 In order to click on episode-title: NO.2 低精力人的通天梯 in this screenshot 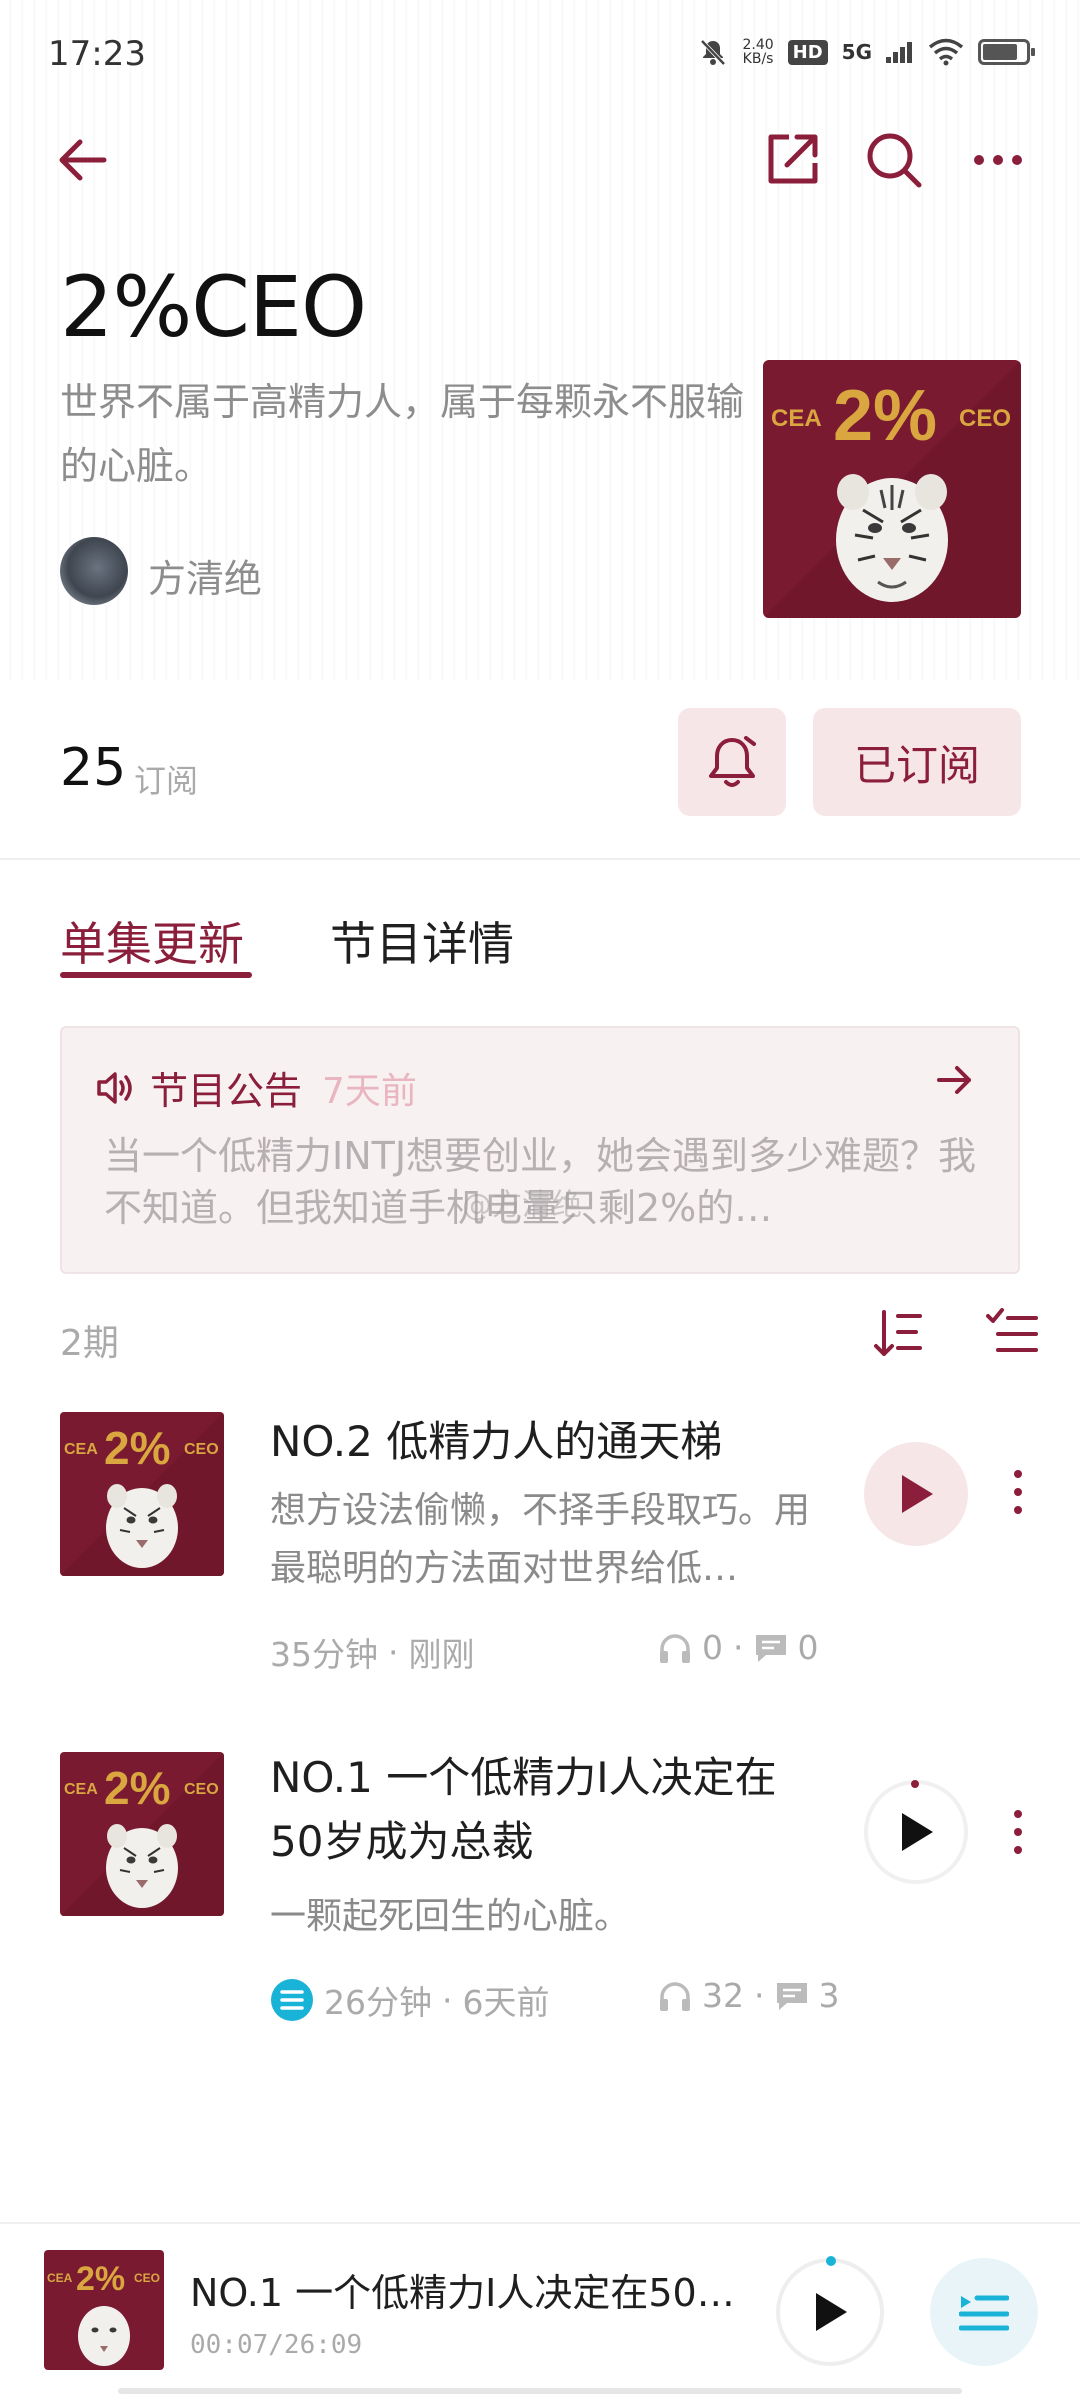, I will do `click(550, 1442)`.